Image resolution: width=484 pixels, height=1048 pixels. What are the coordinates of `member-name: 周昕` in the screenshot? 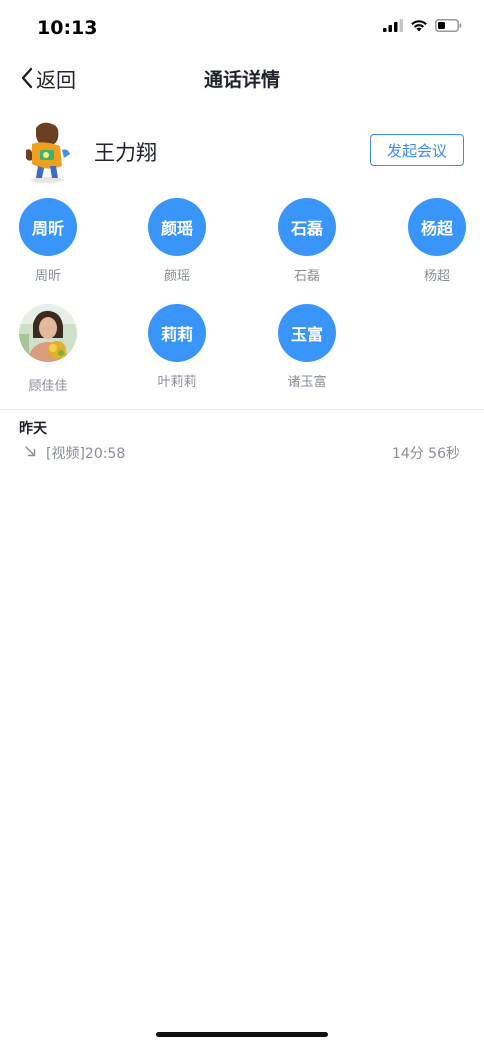 It's located at (47, 276).